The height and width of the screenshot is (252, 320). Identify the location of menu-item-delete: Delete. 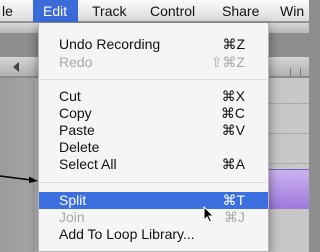
(153, 147).